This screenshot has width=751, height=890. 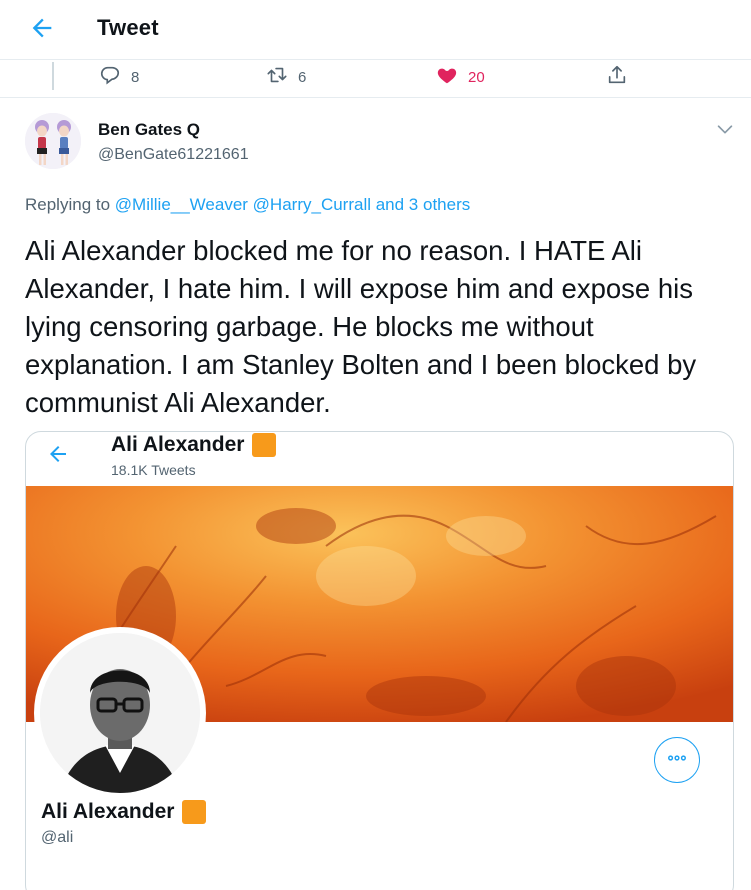 I want to click on profile-photo, so click(x=120, y=713).